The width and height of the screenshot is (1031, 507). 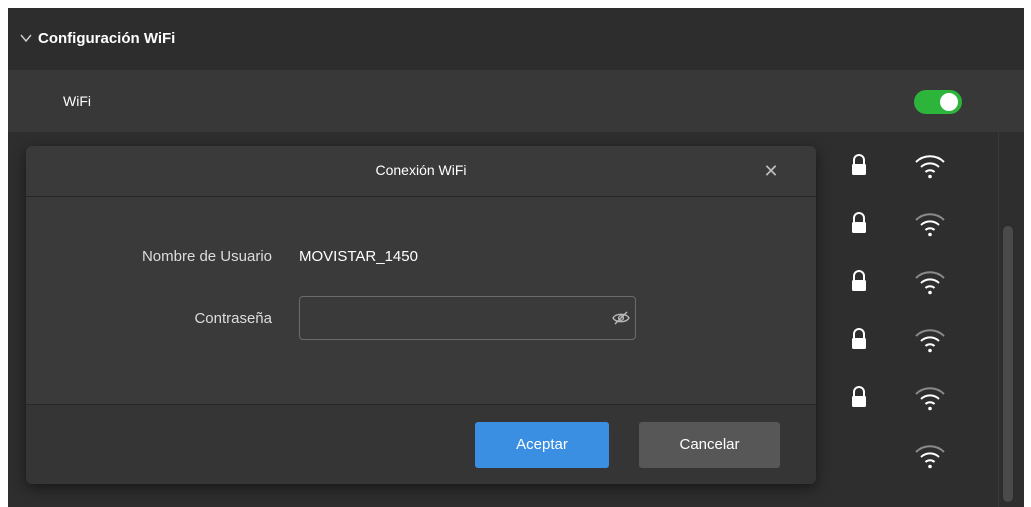 What do you see at coordinates (206, 256) in the screenshot?
I see `username-label: Nombre de Usuario` at bounding box center [206, 256].